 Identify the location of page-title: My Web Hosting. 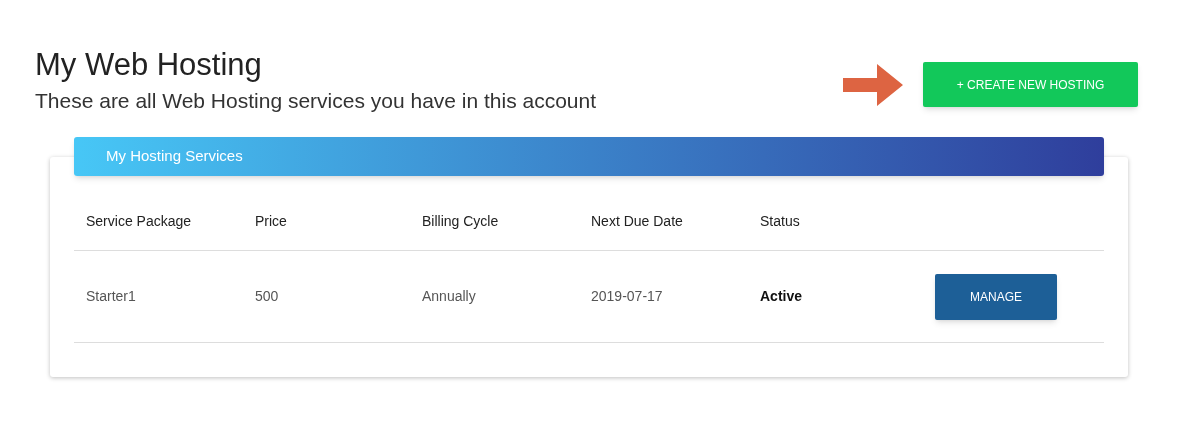
(149, 65).